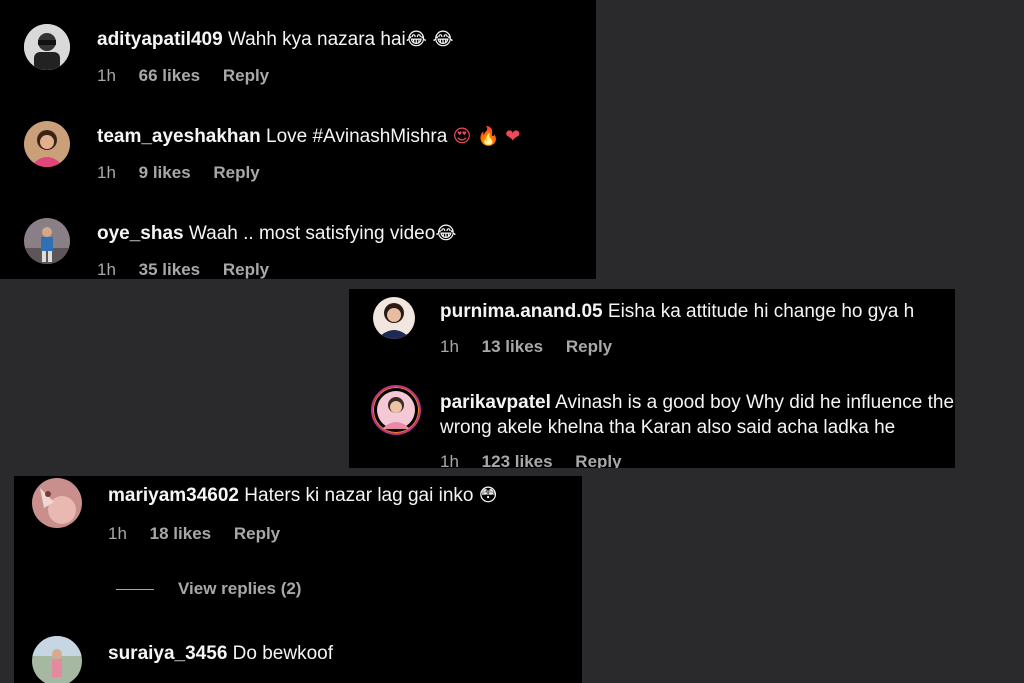 The width and height of the screenshot is (1024, 683). What do you see at coordinates (486, 136) in the screenshot?
I see `heart-eyes-fire-heart-emoji-icon: 😍 🔥 ❤` at bounding box center [486, 136].